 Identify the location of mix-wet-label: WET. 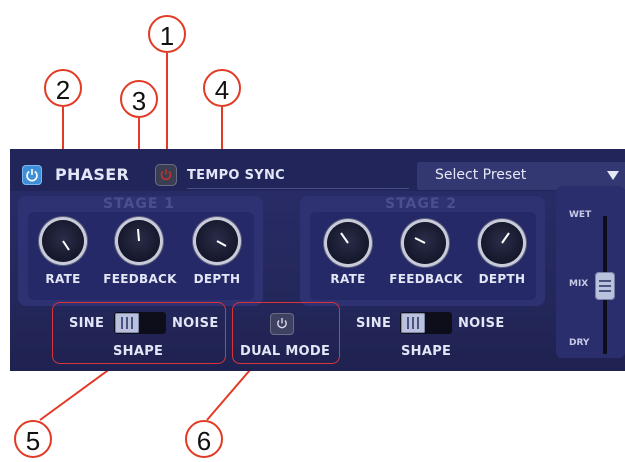
(580, 215).